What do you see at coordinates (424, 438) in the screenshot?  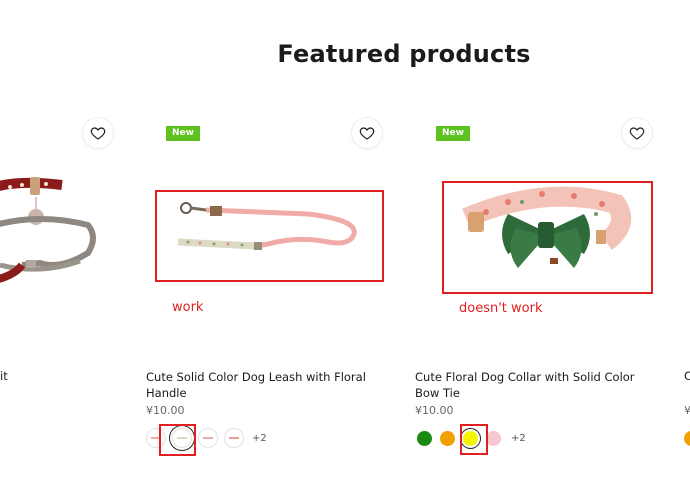 I see `swatch-green` at bounding box center [424, 438].